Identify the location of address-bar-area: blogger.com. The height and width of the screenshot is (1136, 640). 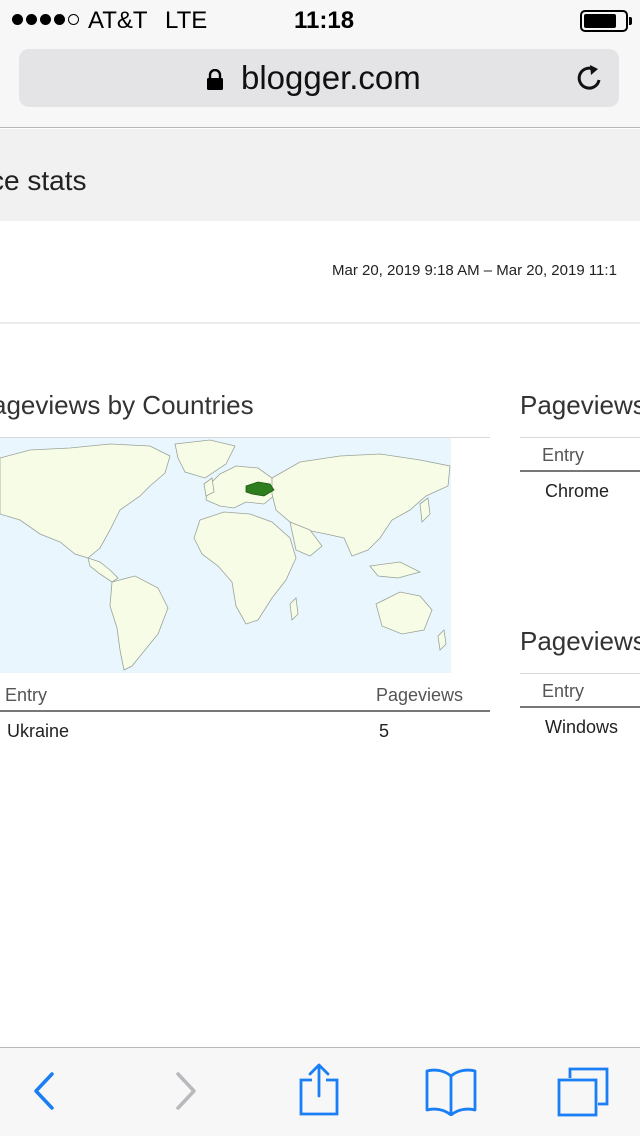
(320, 84).